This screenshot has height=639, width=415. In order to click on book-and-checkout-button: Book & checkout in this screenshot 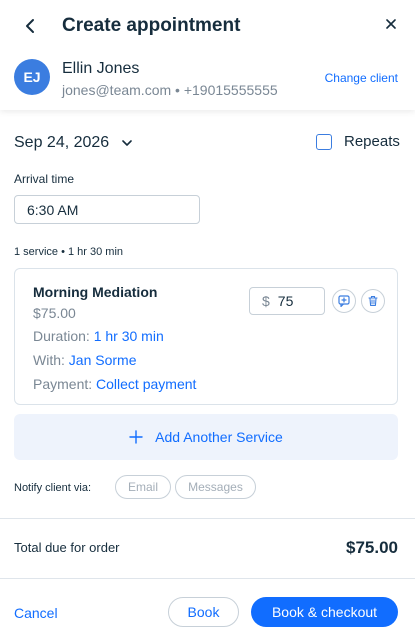, I will do `click(324, 612)`.